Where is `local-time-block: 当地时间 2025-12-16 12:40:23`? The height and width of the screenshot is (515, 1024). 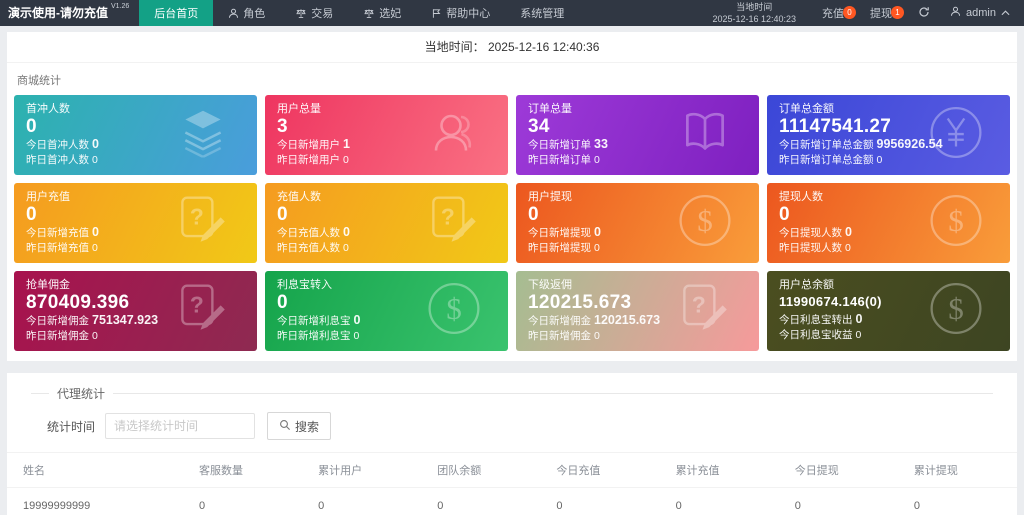
local-time-block: 当地时间 2025-12-16 12:40:23 is located at coordinates (754, 13).